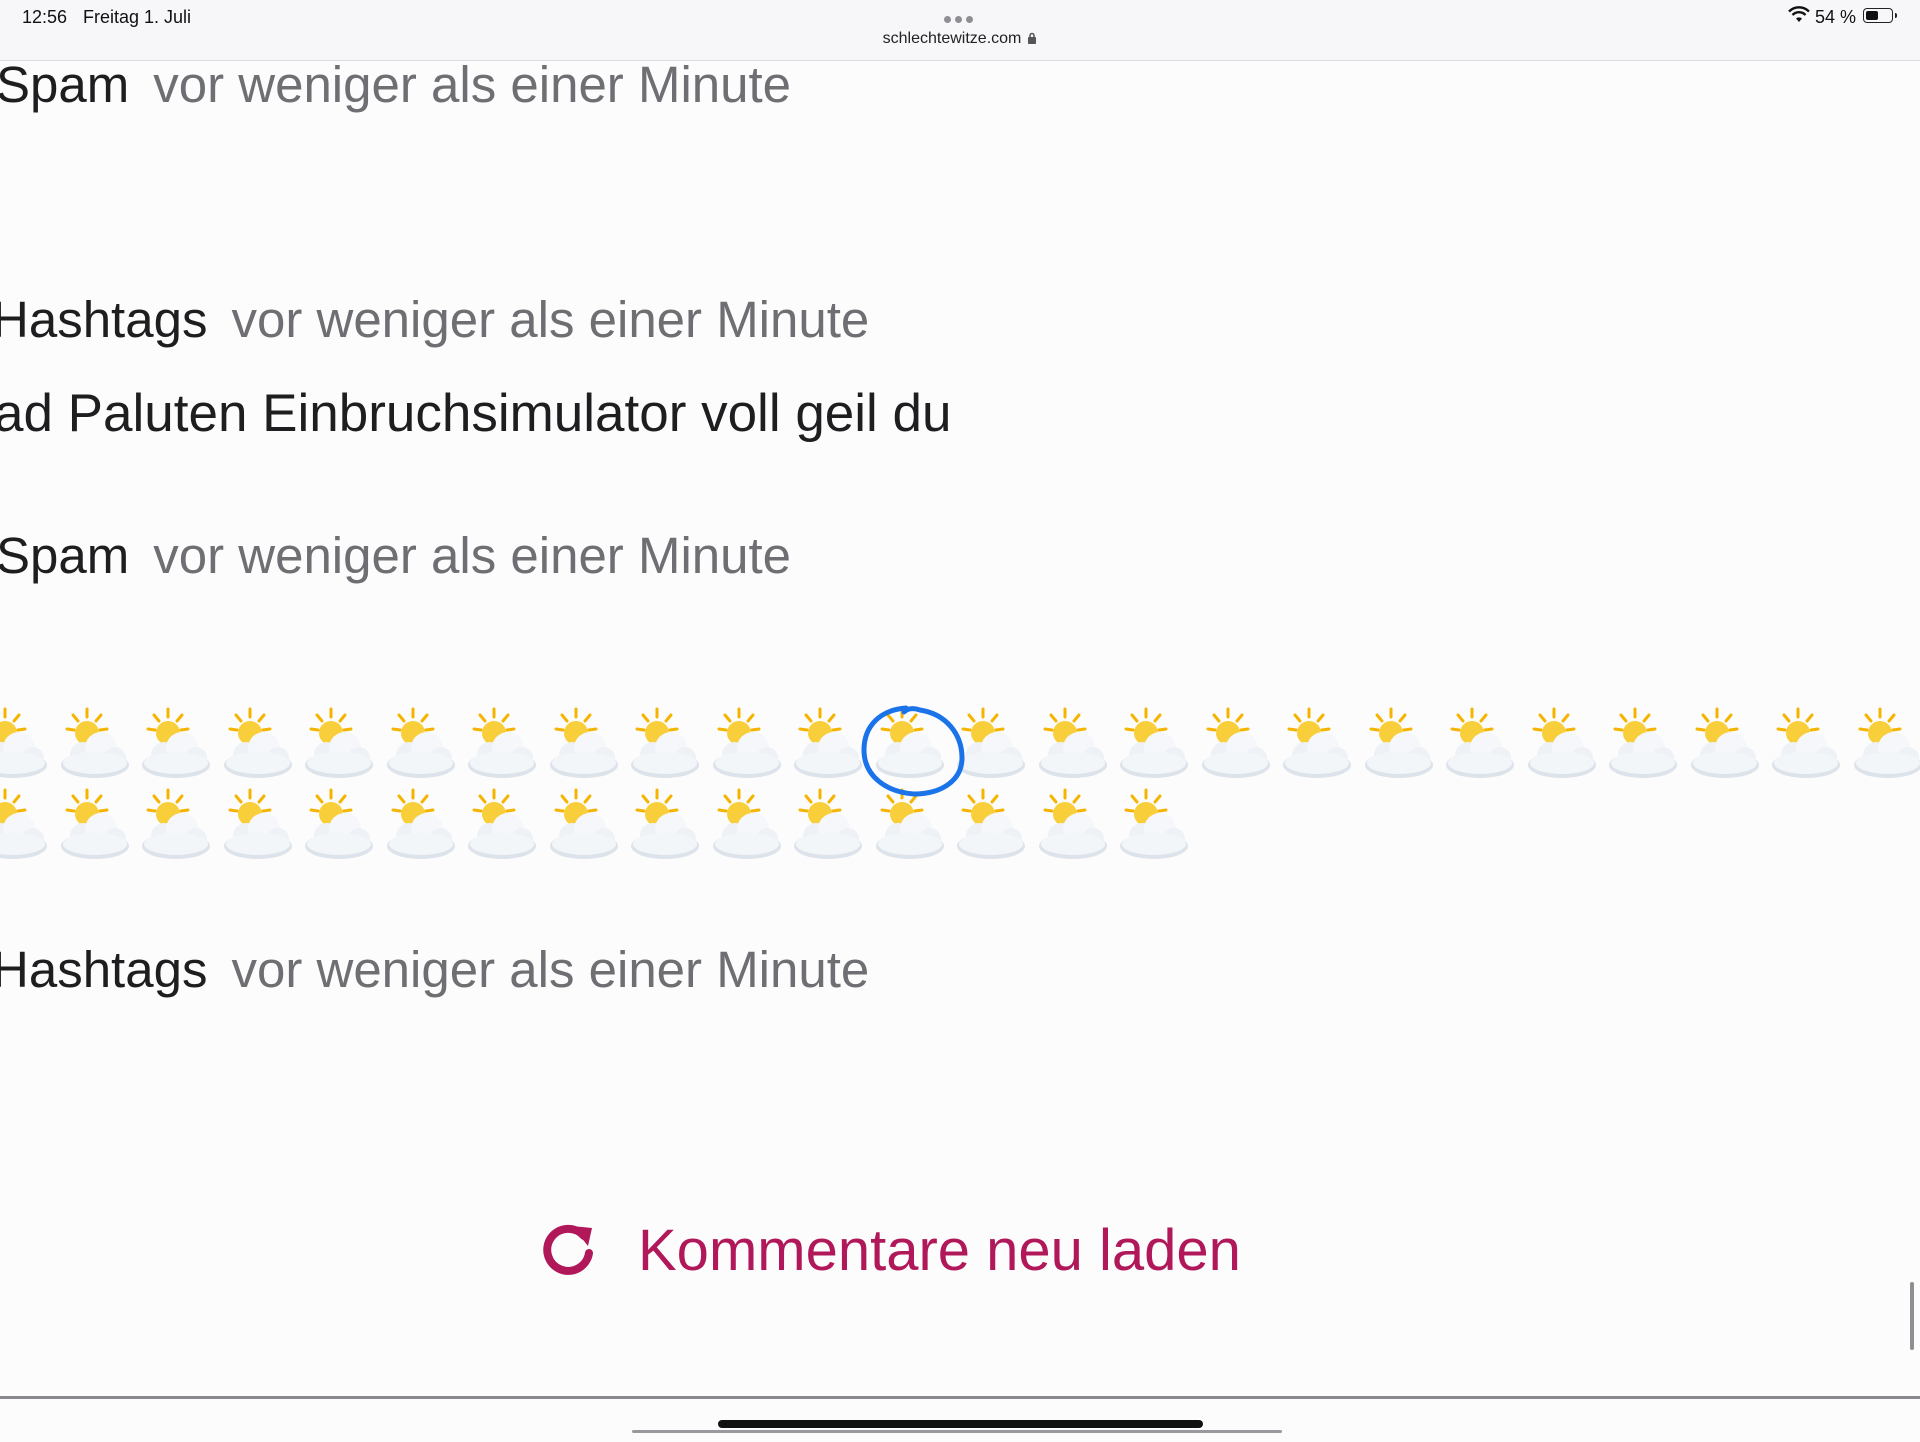 This screenshot has height=1442, width=1920. Describe the element at coordinates (960, 1419) in the screenshot. I see `bottom-toolbar` at that location.